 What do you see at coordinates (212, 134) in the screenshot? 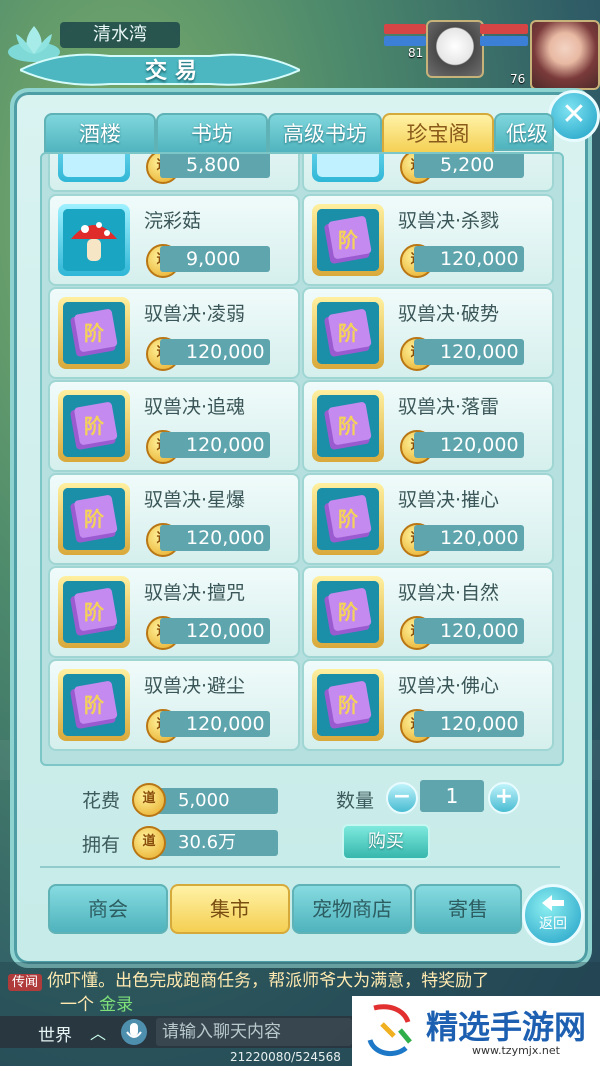
I see `tab-shufang: 书坊` at bounding box center [212, 134].